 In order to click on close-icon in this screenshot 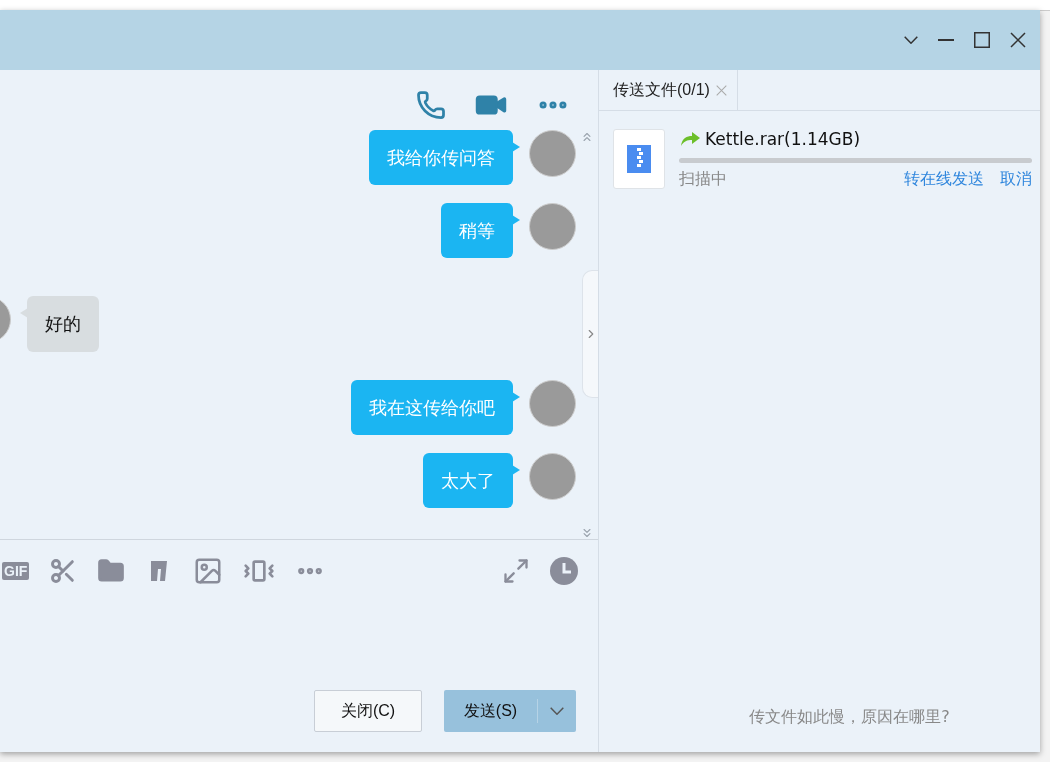, I will do `click(1018, 40)`.